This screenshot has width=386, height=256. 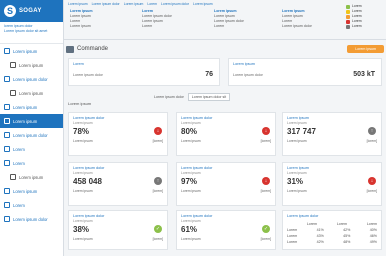 What do you see at coordinates (189, 131) in the screenshot?
I see `kpi-value: 80%` at bounding box center [189, 131].